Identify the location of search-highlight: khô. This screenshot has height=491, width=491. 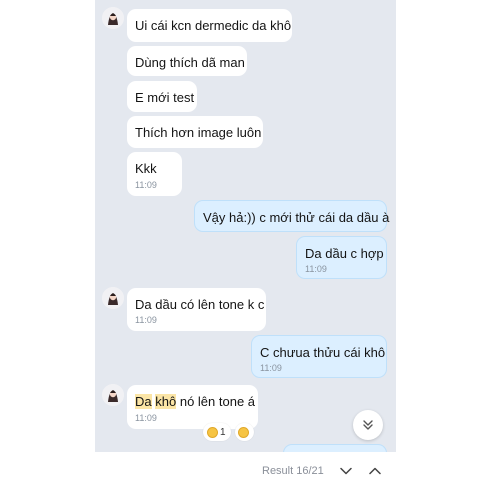
(166, 401).